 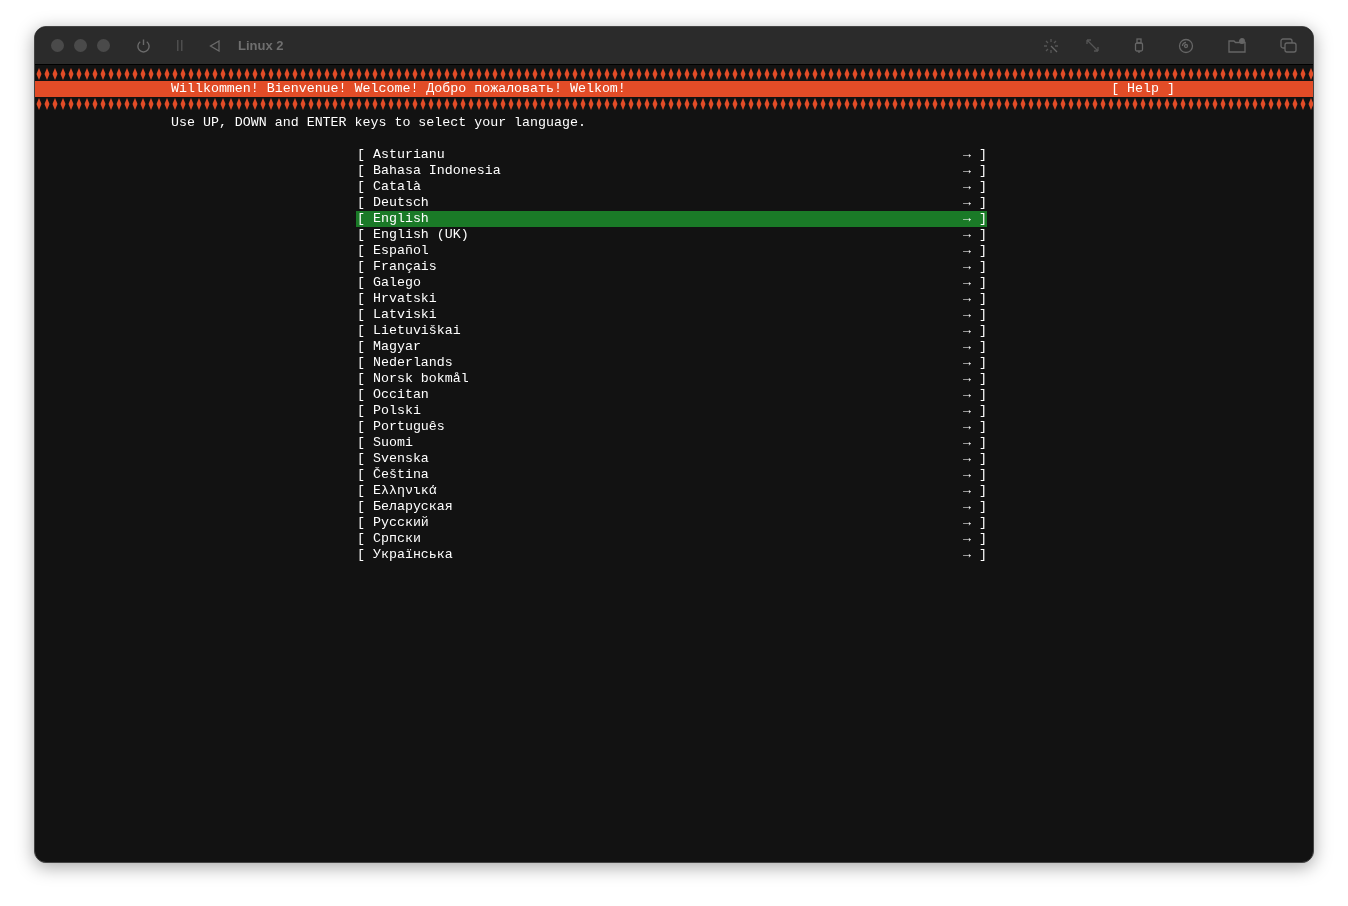 What do you see at coordinates (671, 539) in the screenshot?
I see `language-option: [ Српски → ]` at bounding box center [671, 539].